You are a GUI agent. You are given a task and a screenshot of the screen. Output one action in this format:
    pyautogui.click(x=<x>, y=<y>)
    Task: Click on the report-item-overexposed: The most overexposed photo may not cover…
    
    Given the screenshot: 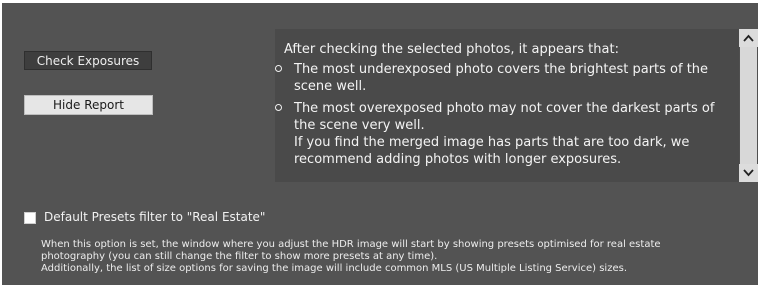 What is the action you would take?
    pyautogui.click(x=502, y=134)
    